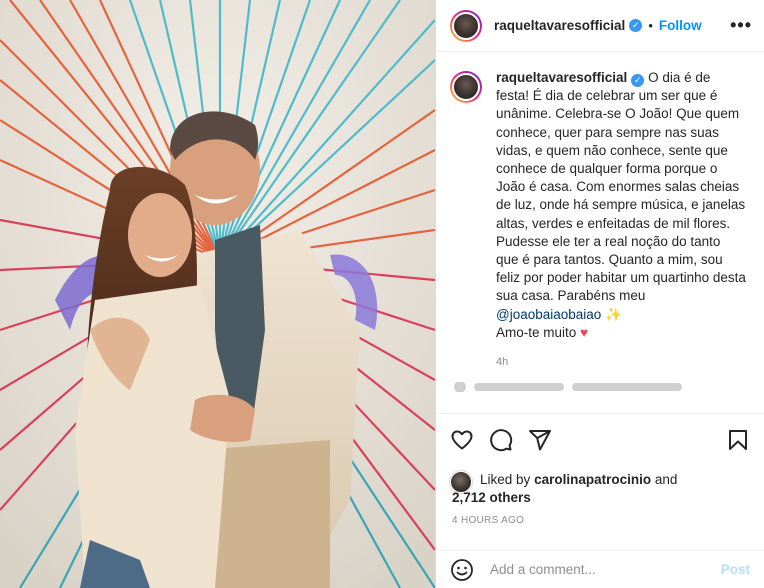 This screenshot has height=588, width=764. What do you see at coordinates (680, 25) in the screenshot?
I see `follow-button: Follow` at bounding box center [680, 25].